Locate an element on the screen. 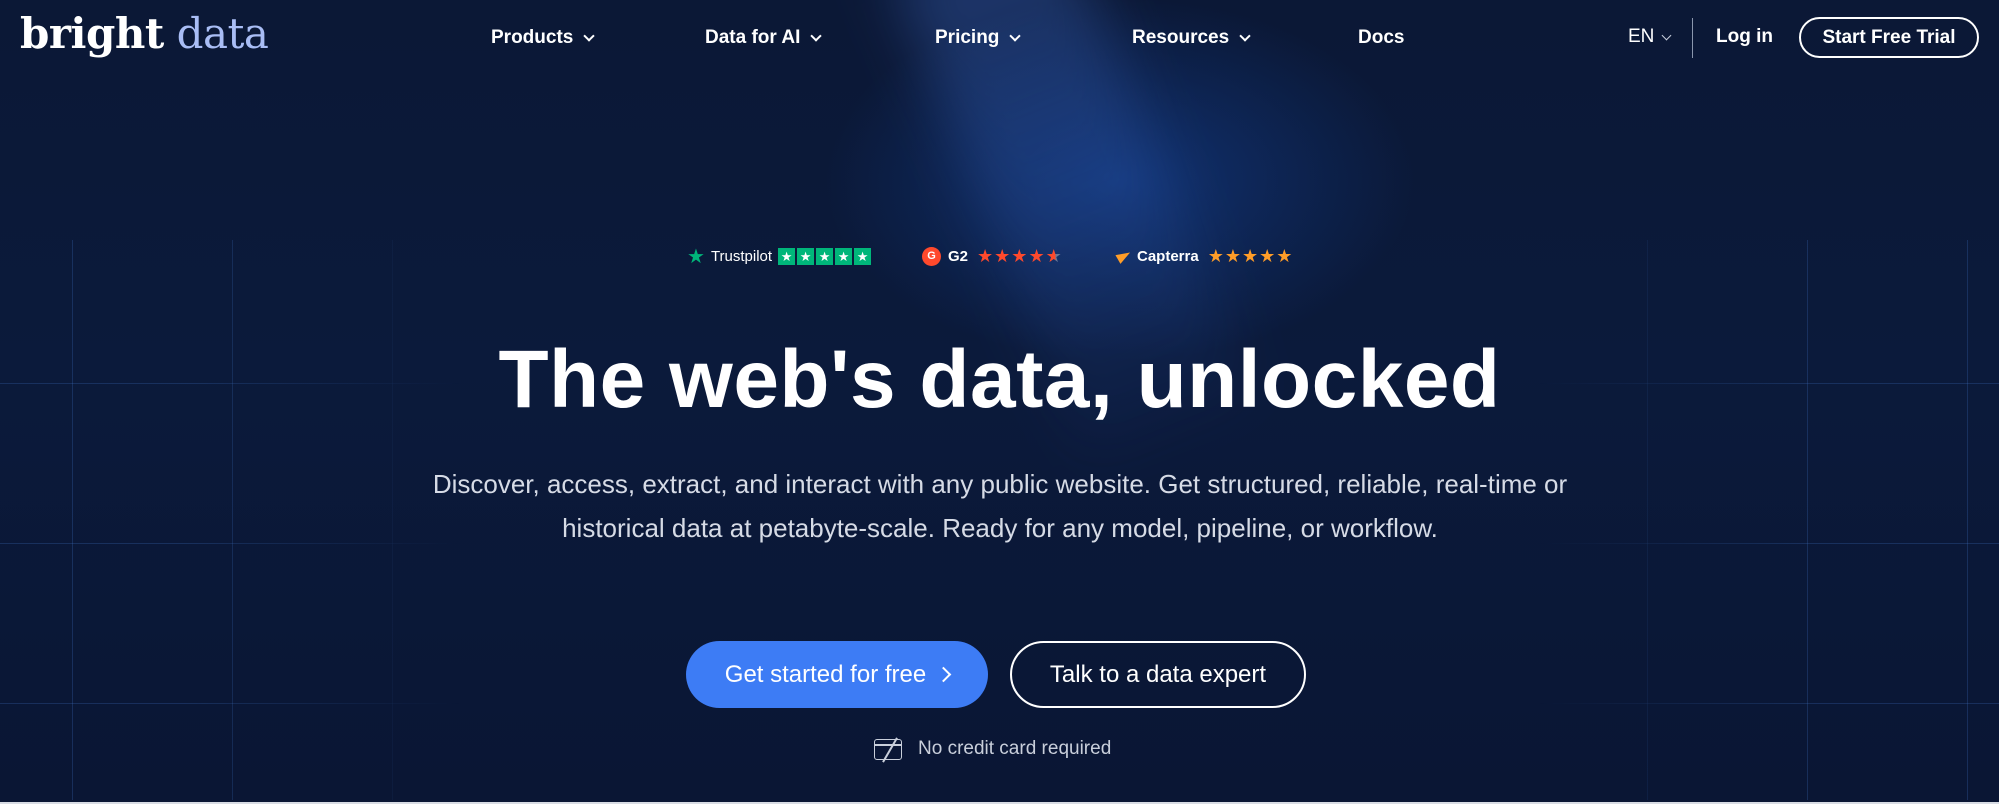 The image size is (1999, 804). capterra-stars: ★ ★ ★ ★ ★ is located at coordinates (1251, 256).